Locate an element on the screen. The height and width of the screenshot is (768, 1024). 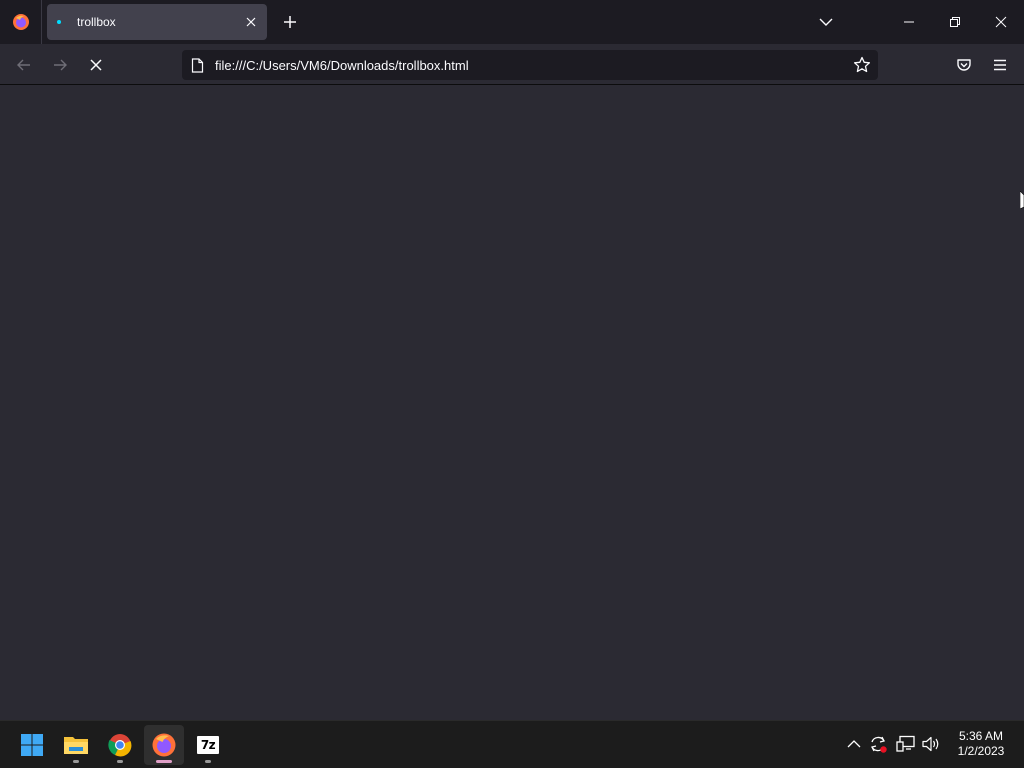
forward-button is located at coordinates (60, 65).